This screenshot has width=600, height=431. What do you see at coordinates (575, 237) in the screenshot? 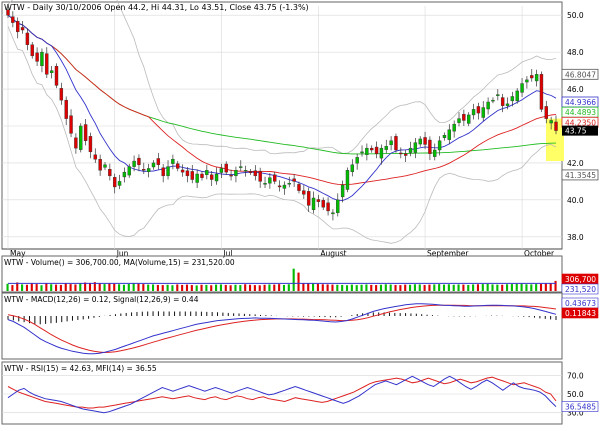
I see `price-tick-label: 38.0` at bounding box center [575, 237].